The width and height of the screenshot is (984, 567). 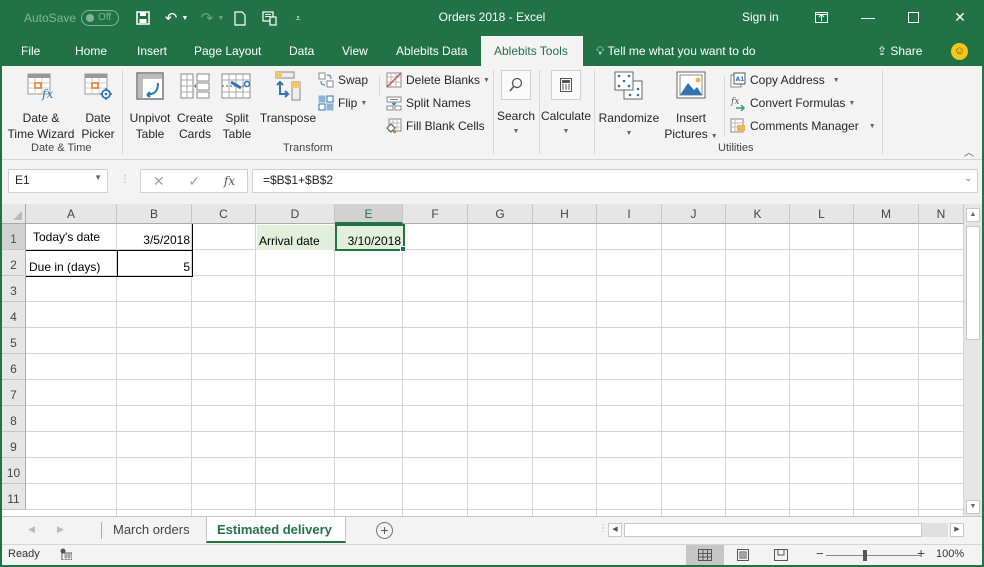 What do you see at coordinates (435, 126) in the screenshot?
I see `fill-blank-cells-button: Fill Blank Cells` at bounding box center [435, 126].